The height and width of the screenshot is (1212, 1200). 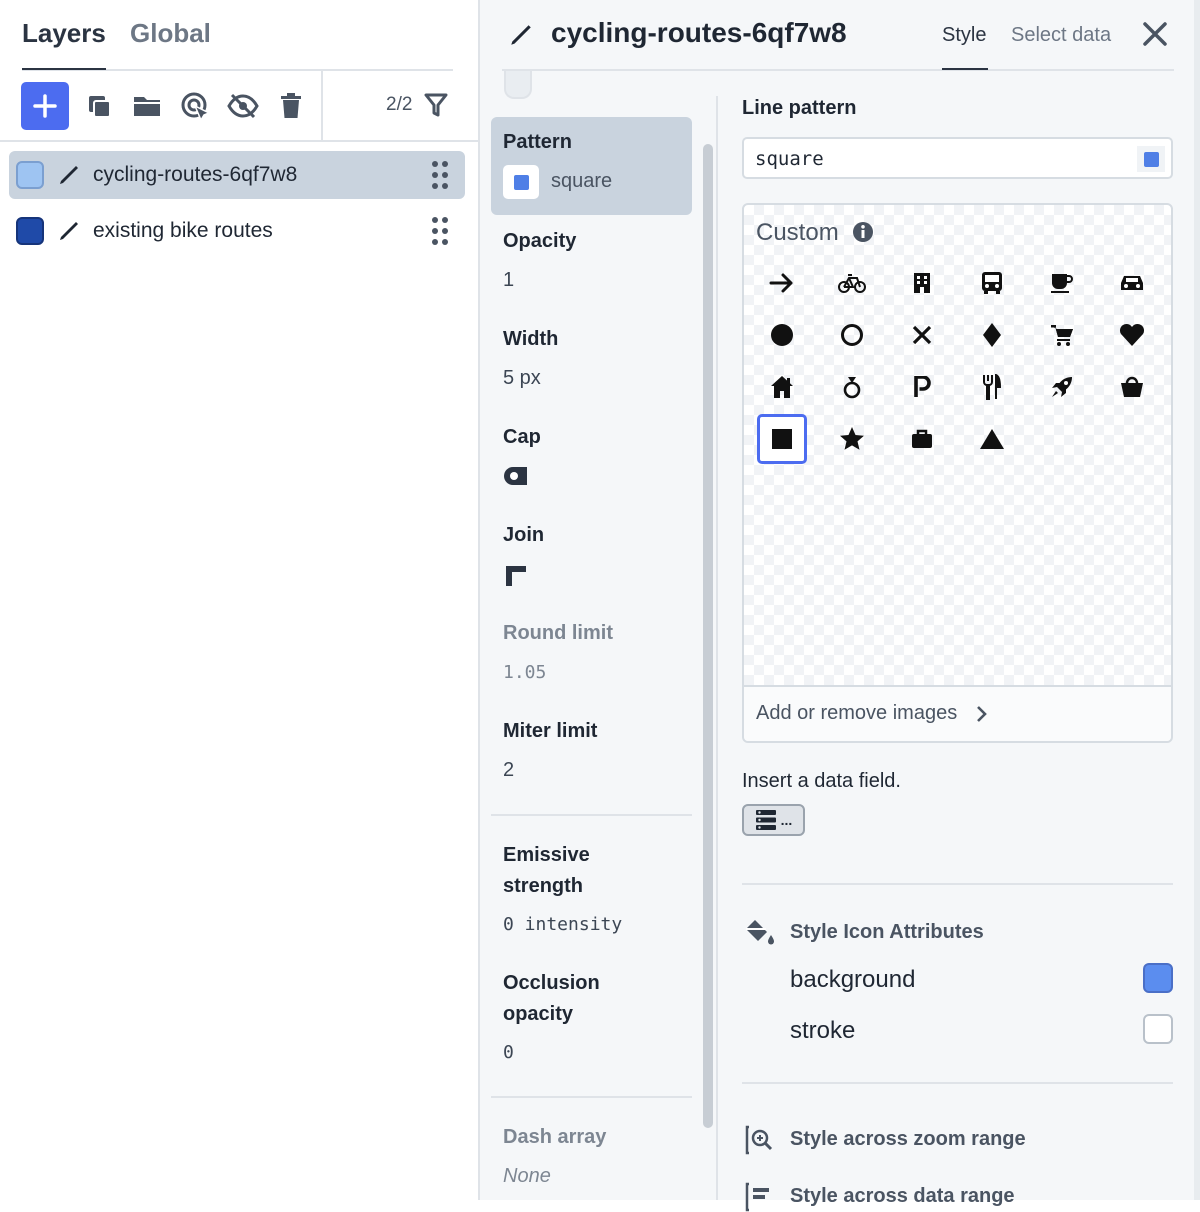 I want to click on icon-parking, so click(x=922, y=387).